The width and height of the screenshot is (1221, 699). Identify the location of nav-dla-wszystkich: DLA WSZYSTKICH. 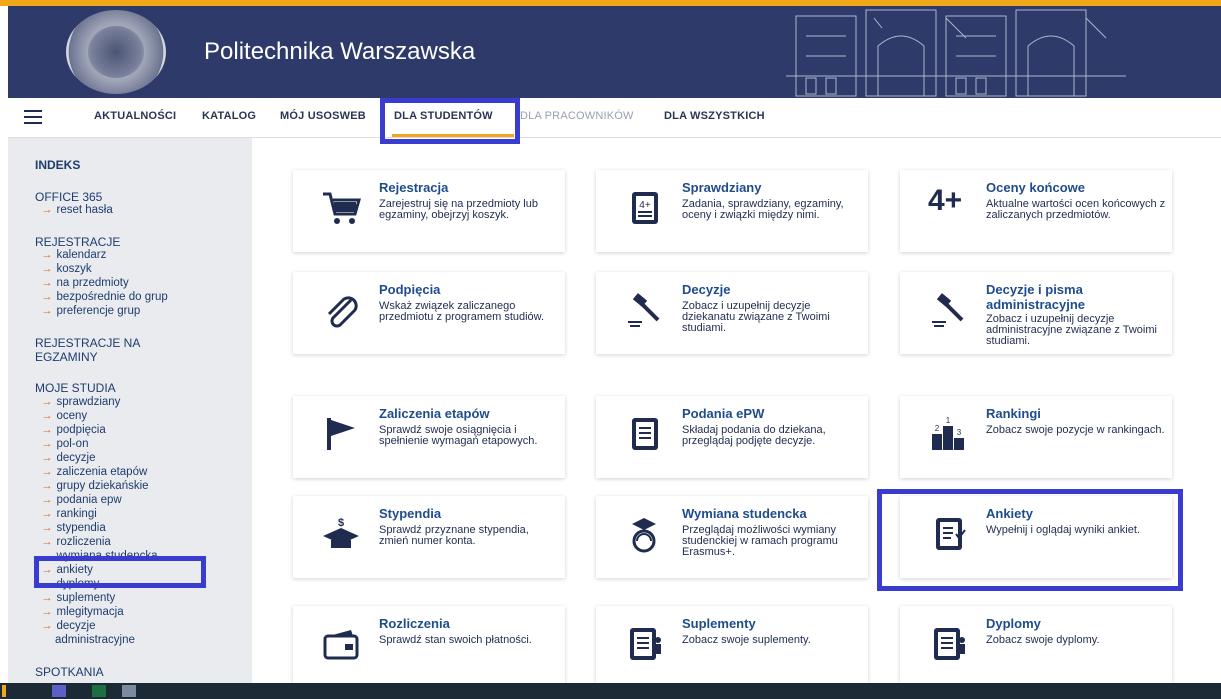
(714, 116).